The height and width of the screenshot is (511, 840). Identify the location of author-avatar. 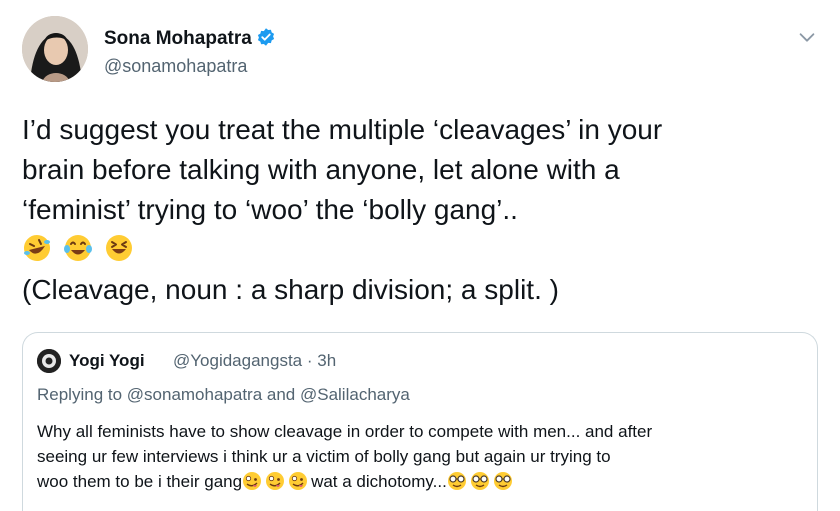
(55, 49).